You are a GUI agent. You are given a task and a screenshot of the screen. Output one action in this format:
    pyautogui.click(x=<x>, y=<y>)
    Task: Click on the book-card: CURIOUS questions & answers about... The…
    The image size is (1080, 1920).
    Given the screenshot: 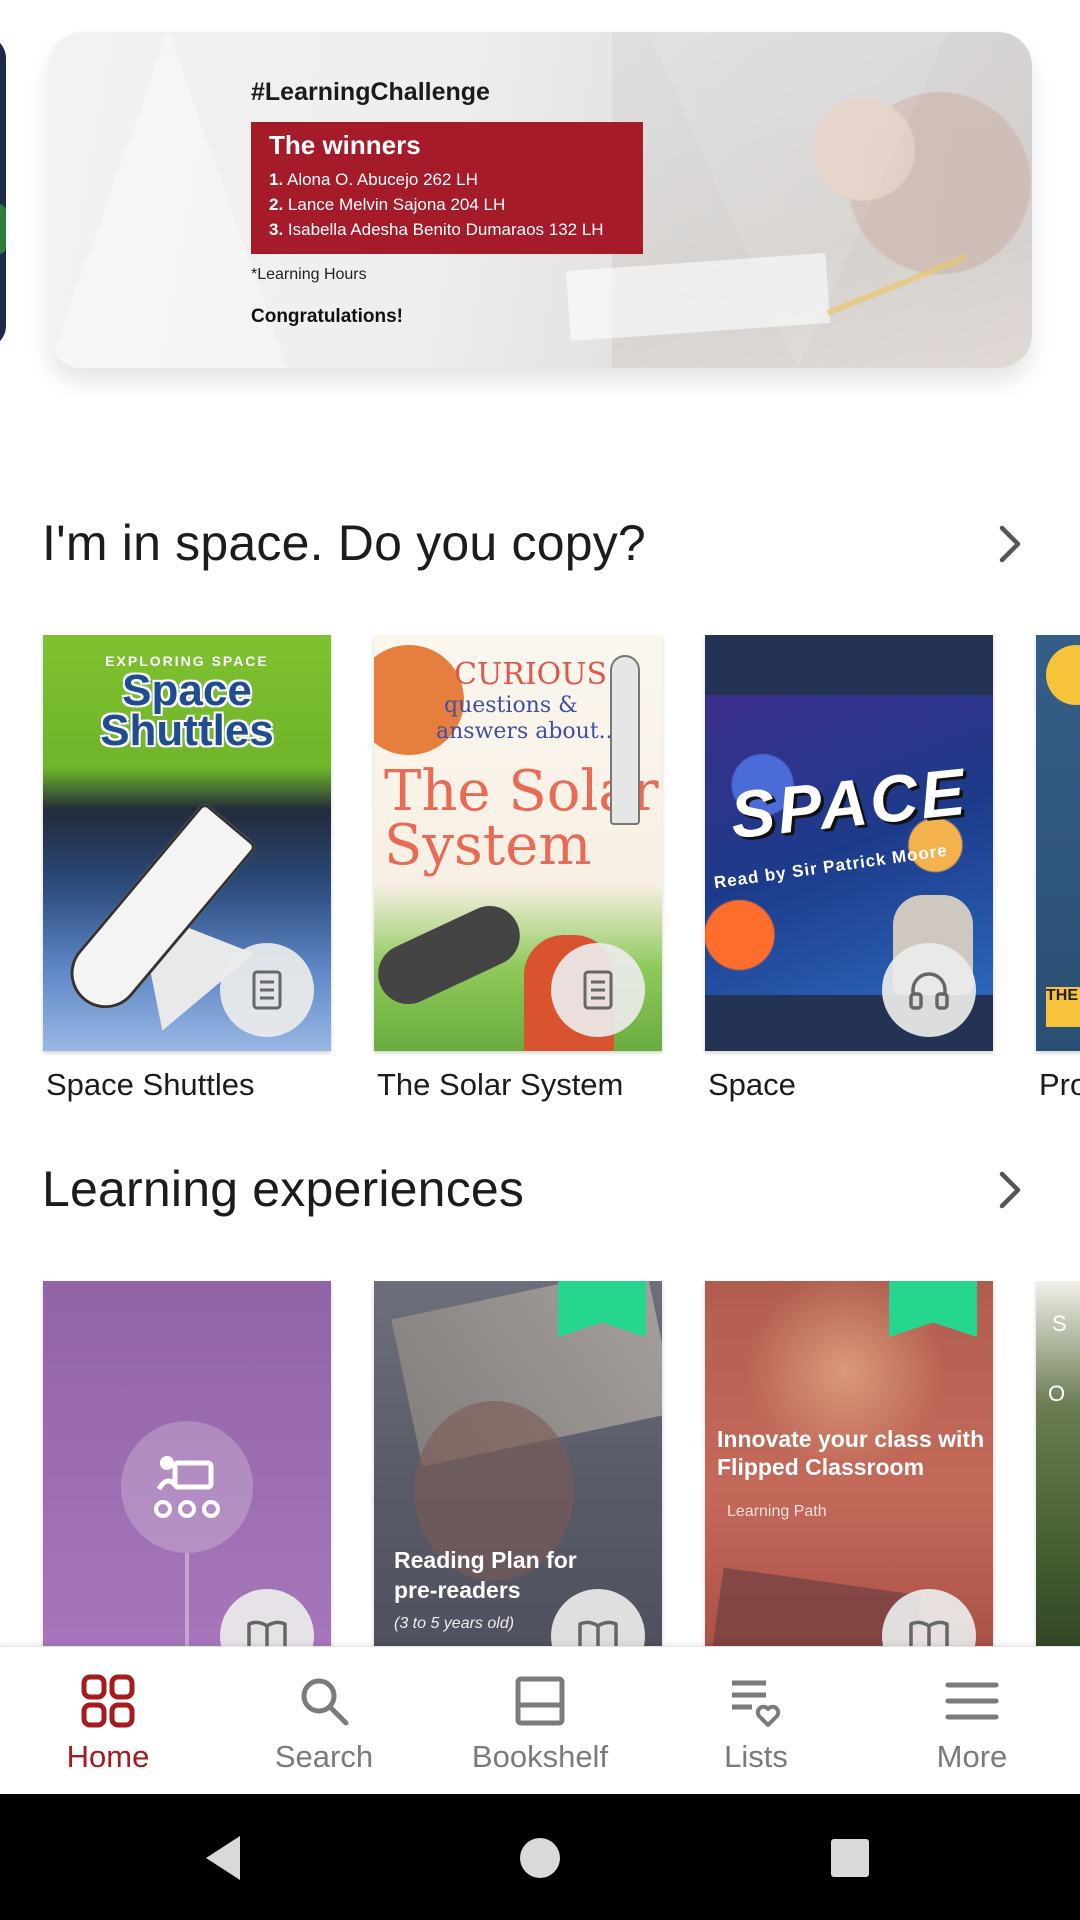 What is the action you would take?
    pyautogui.click(x=518, y=868)
    